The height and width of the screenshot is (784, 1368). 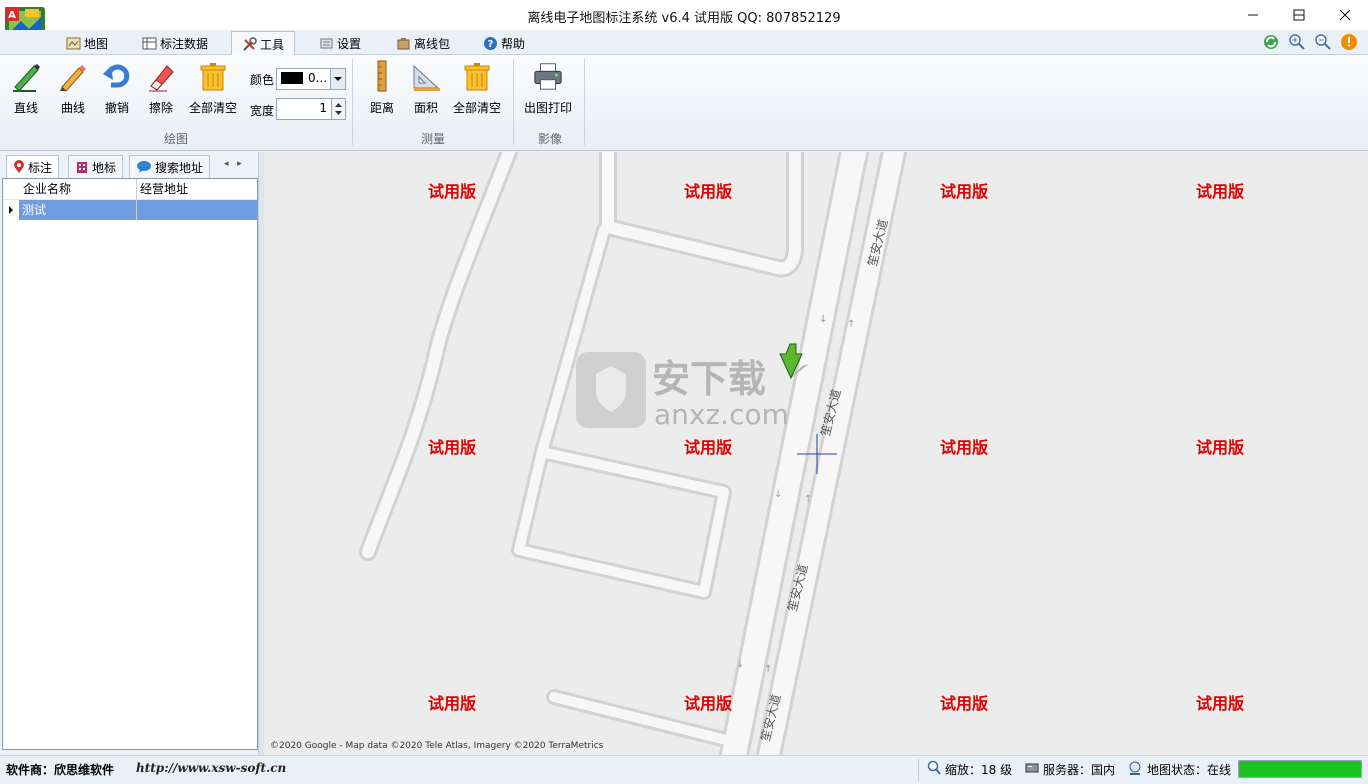 What do you see at coordinates (239, 164) in the screenshot?
I see `chevron-right-icon: ▸` at bounding box center [239, 164].